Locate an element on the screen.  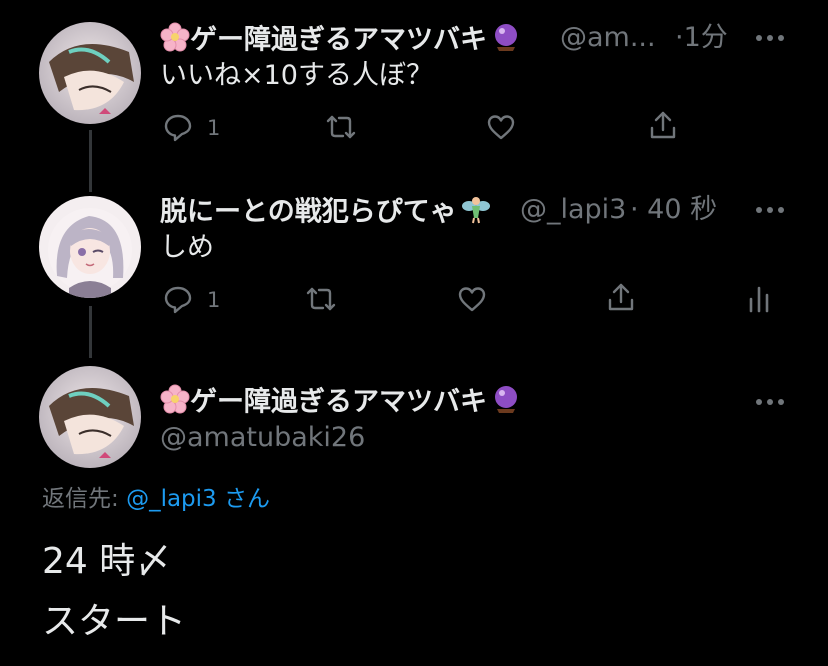
handle: @_lapi3 is located at coordinates (573, 210).